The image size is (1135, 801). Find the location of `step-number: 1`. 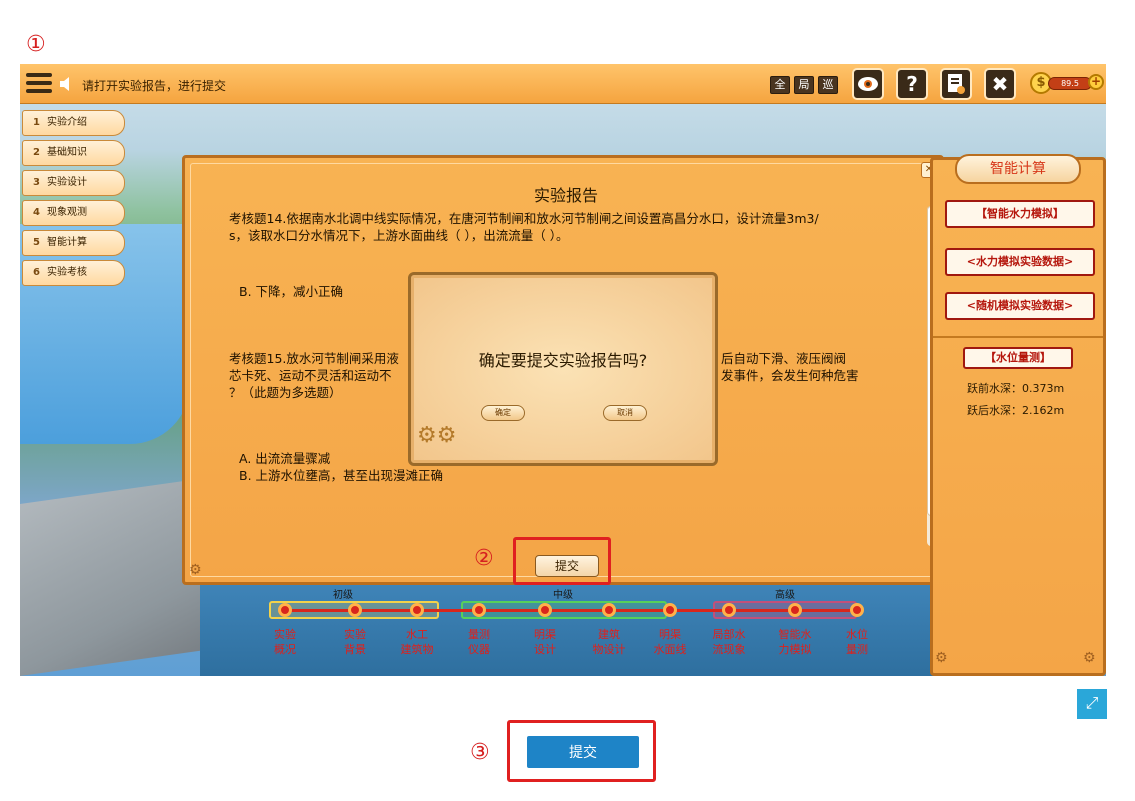

step-number: 1 is located at coordinates (36, 122).